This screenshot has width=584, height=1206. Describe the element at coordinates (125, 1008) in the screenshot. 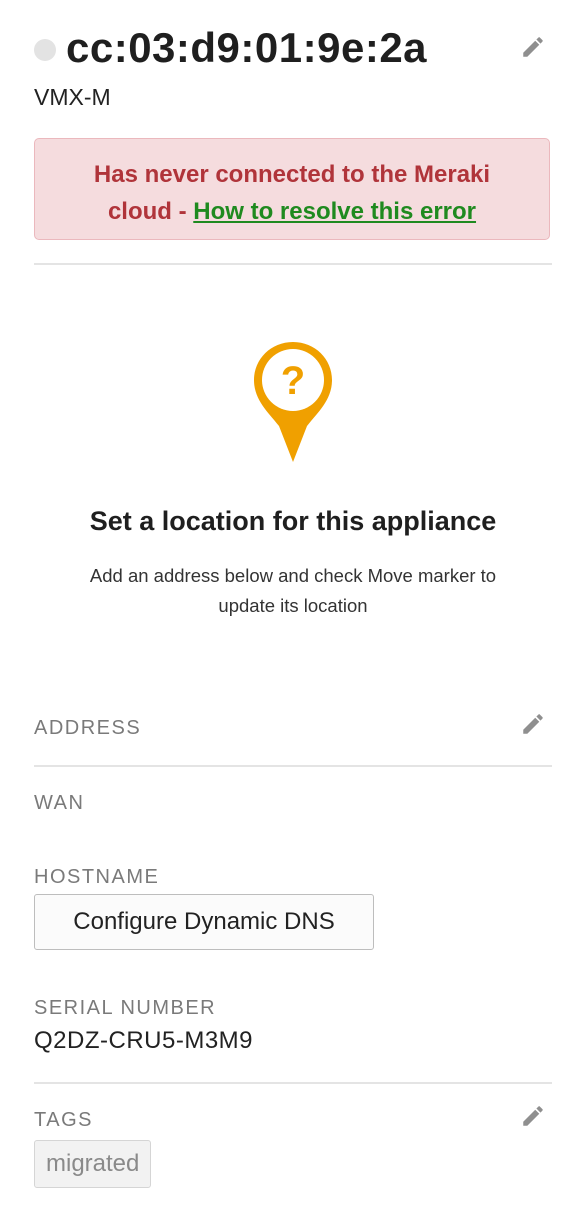

I see `serial-number-label: SERIAL NUMBER` at that location.